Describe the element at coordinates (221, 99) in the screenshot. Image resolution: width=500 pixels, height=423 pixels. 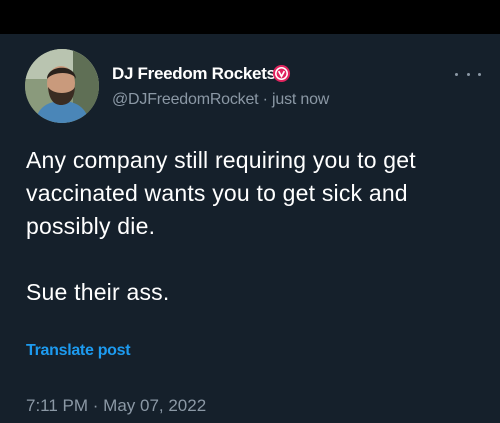
I see `handle-and-time: @DJFreedomRocket · just now` at that location.